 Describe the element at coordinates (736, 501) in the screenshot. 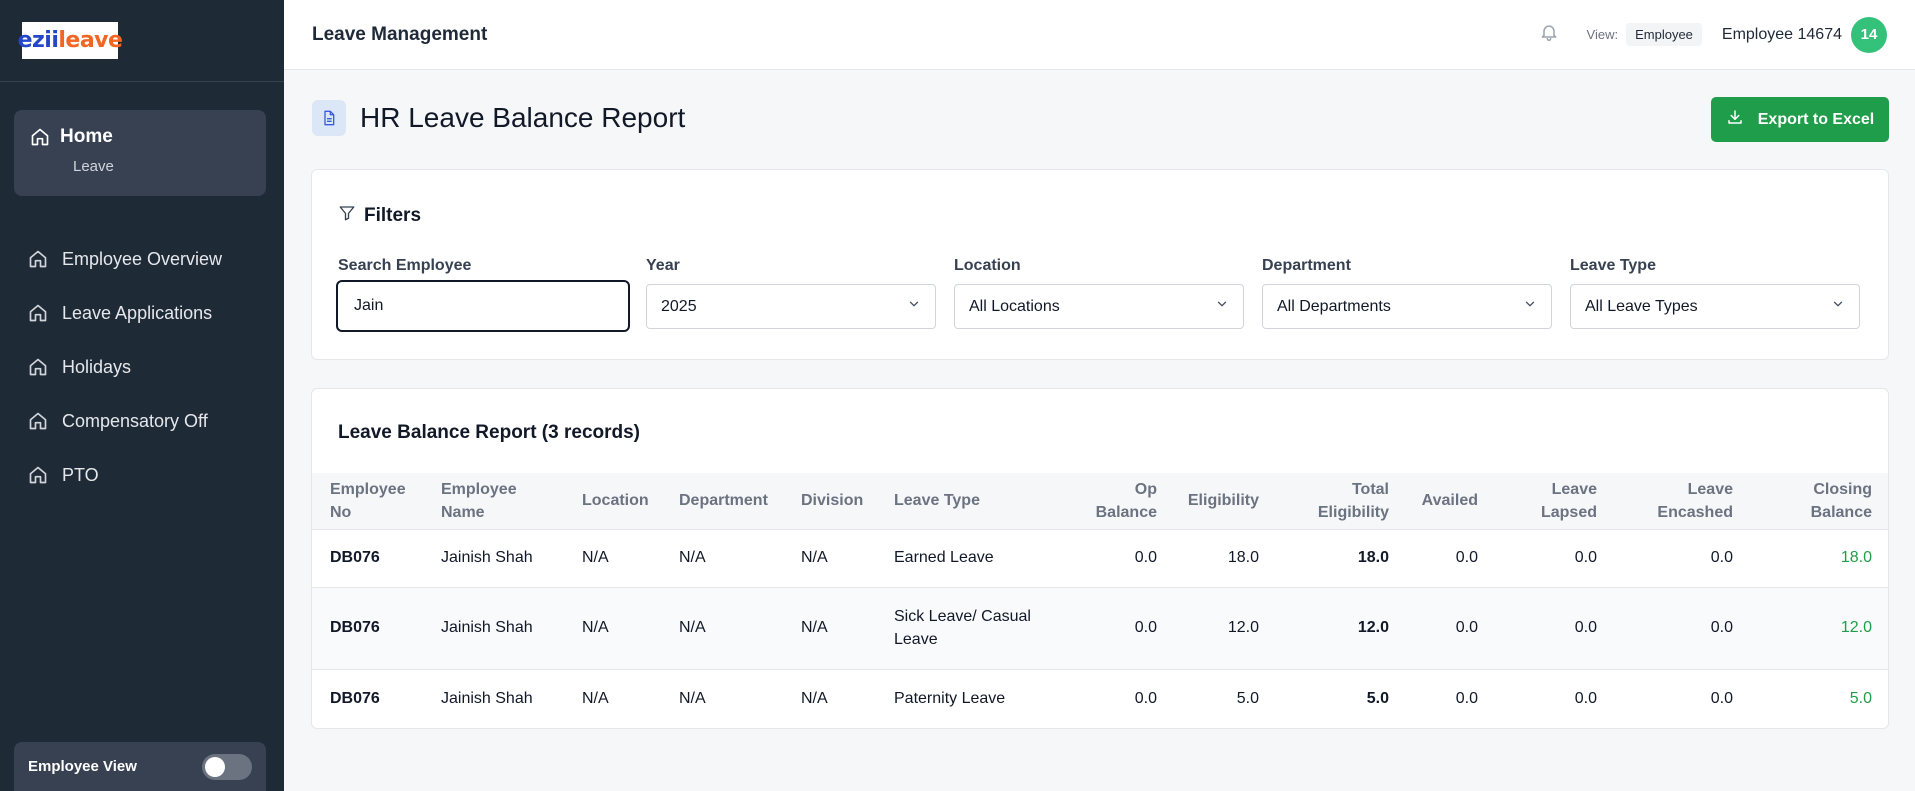

I see `column-header-department: Department` at that location.